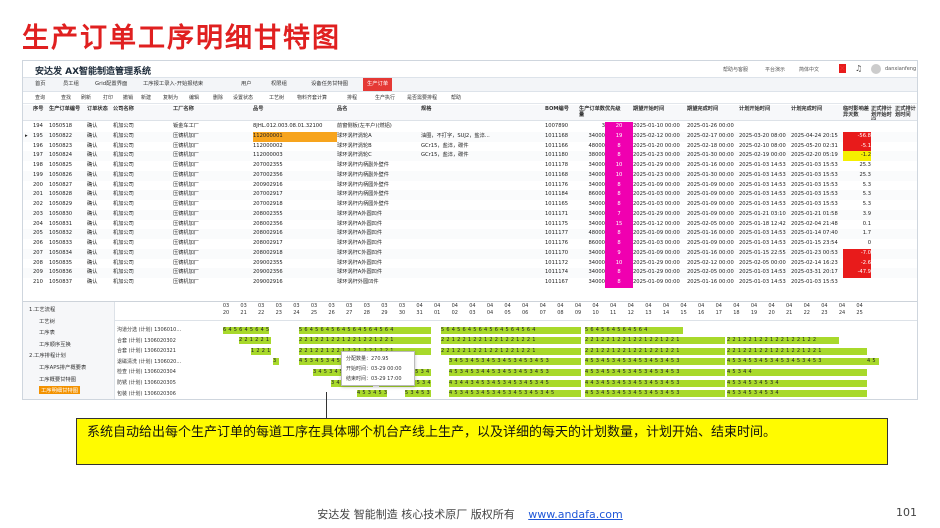 The image size is (940, 528). What do you see at coordinates (592, 112) in the screenshot?
I see `header-cell: 生产订单数量` at bounding box center [592, 112].